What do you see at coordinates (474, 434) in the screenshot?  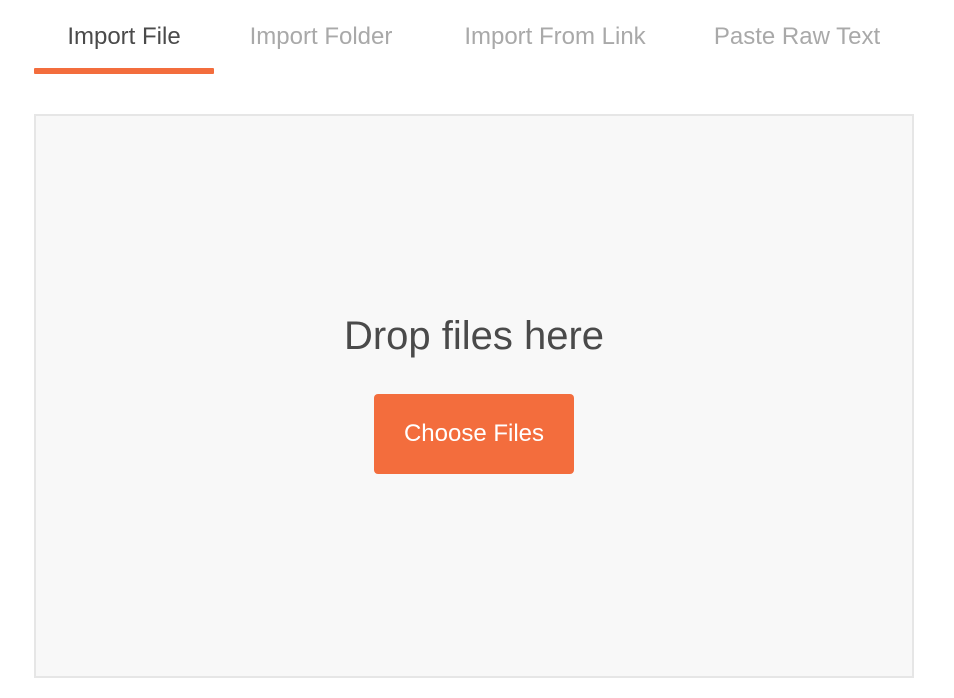 I see `choose-files-button: Choose Files` at bounding box center [474, 434].